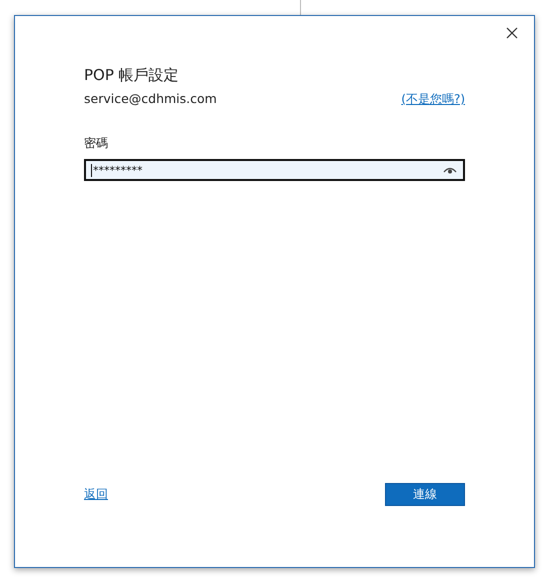  I want to click on eye-icon, so click(450, 170).